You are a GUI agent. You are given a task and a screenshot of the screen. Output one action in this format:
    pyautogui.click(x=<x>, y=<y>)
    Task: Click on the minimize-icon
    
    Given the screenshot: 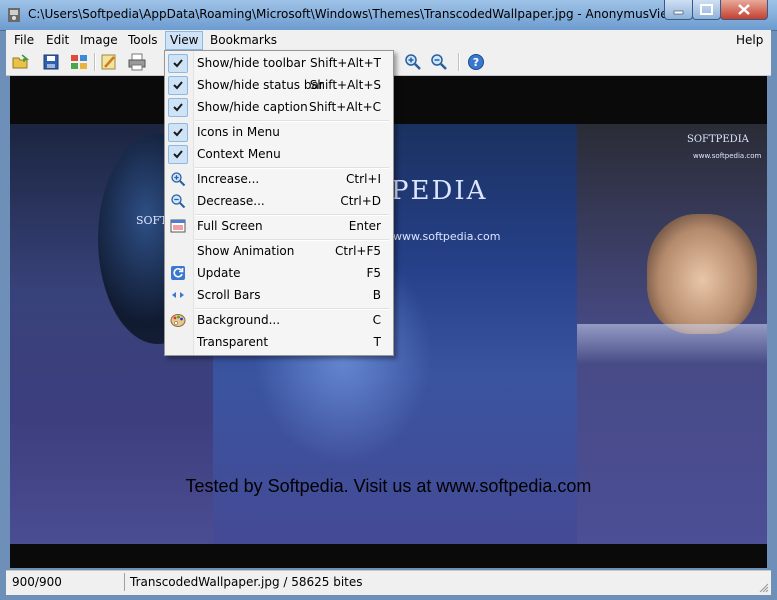 What is the action you would take?
    pyautogui.click(x=678, y=12)
    